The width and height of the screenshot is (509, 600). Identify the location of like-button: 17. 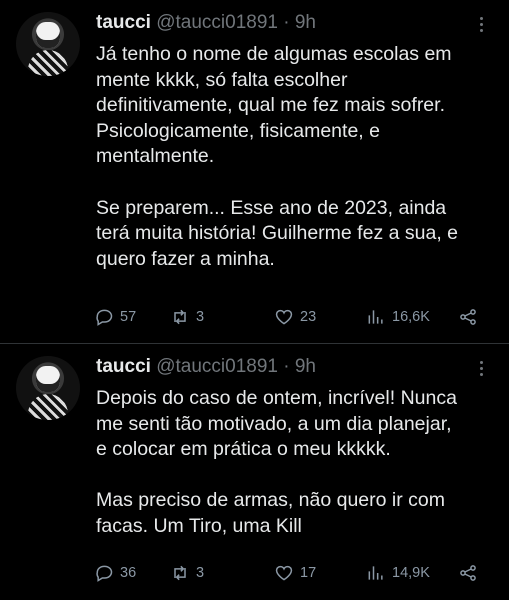
(295, 573).